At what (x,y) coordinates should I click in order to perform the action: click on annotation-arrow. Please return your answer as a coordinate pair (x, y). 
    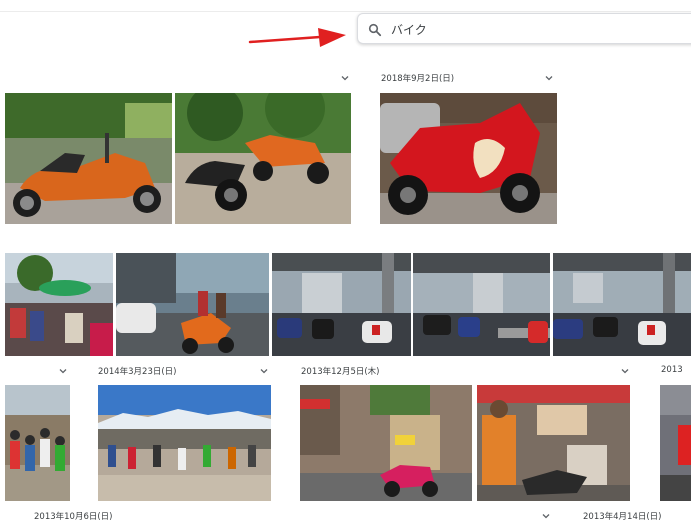
    Looking at the image, I should click on (298, 39).